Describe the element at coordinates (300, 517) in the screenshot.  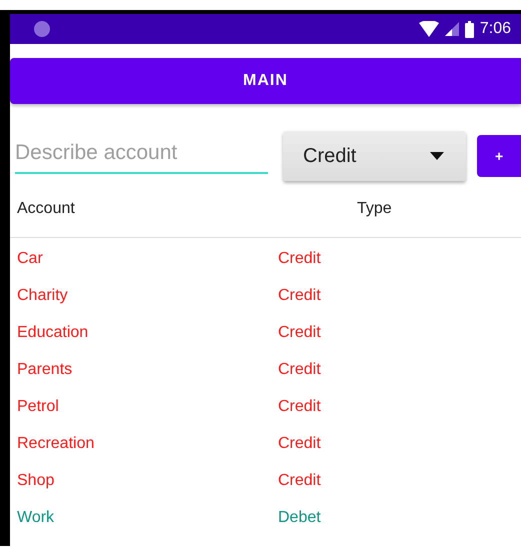
I see `account-type: Debet` at that location.